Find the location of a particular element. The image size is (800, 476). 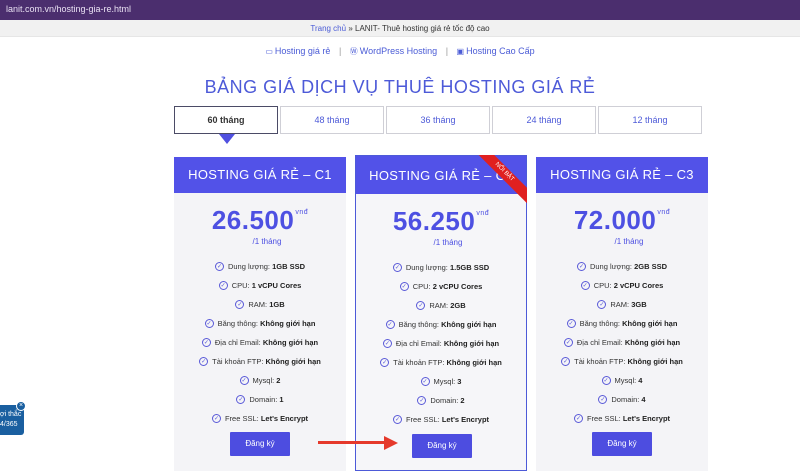

feature-item: ✓ CPU: 1 vCPU Cores is located at coordinates (260, 285).